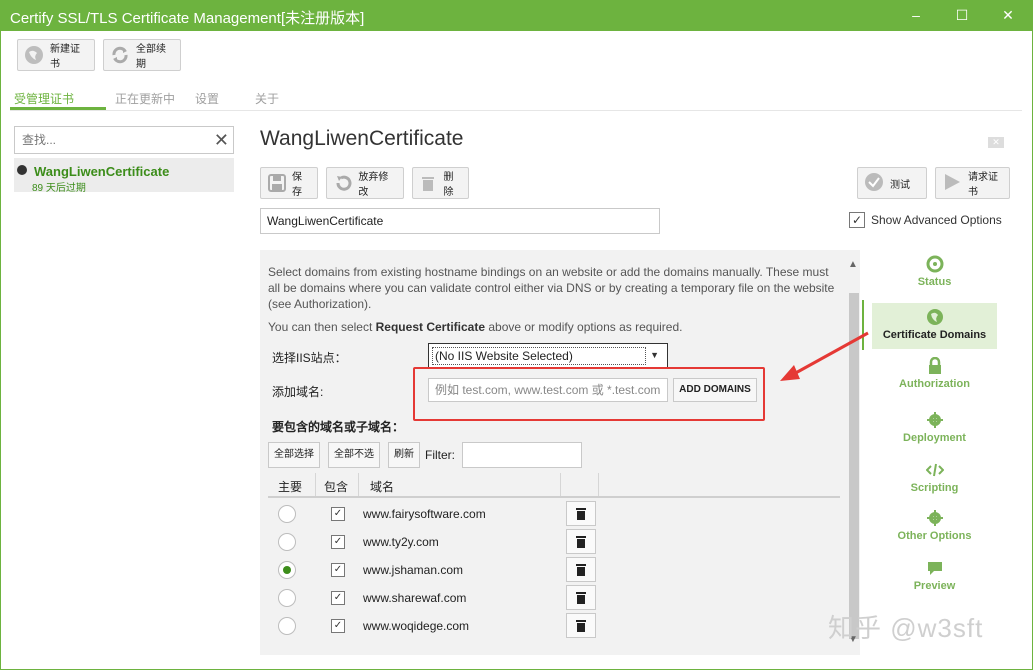  What do you see at coordinates (554, 497) in the screenshot?
I see `table-header-divider` at bounding box center [554, 497].